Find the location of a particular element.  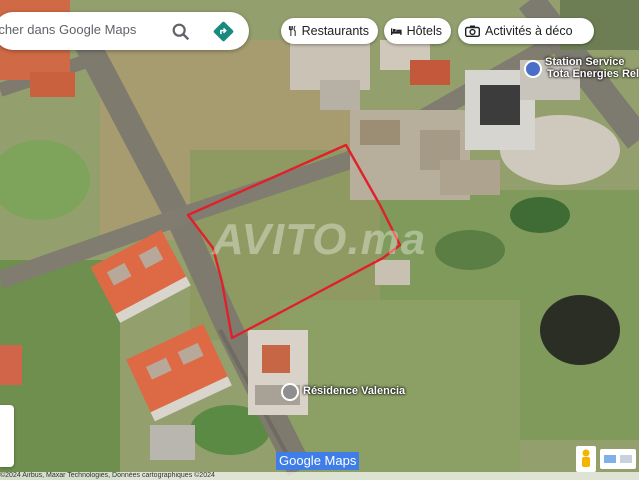

chip-restaurants: Restaurants is located at coordinates (329, 31).